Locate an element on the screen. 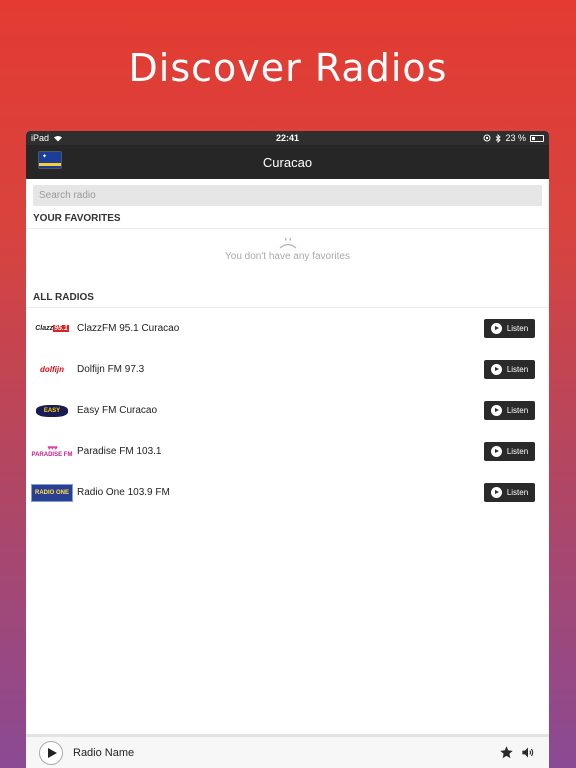 Image resolution: width=576 pixels, height=768 pixels. status-time: 22:41 is located at coordinates (287, 138).